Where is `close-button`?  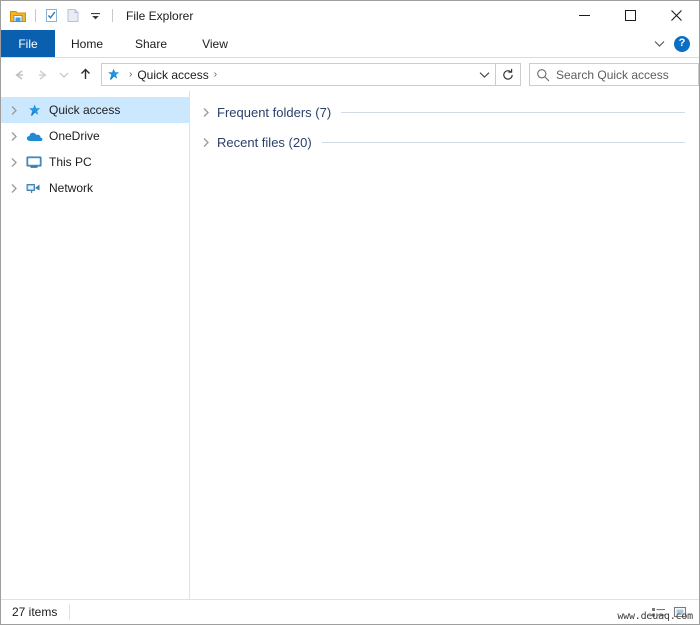
close-button is located at coordinates (676, 15).